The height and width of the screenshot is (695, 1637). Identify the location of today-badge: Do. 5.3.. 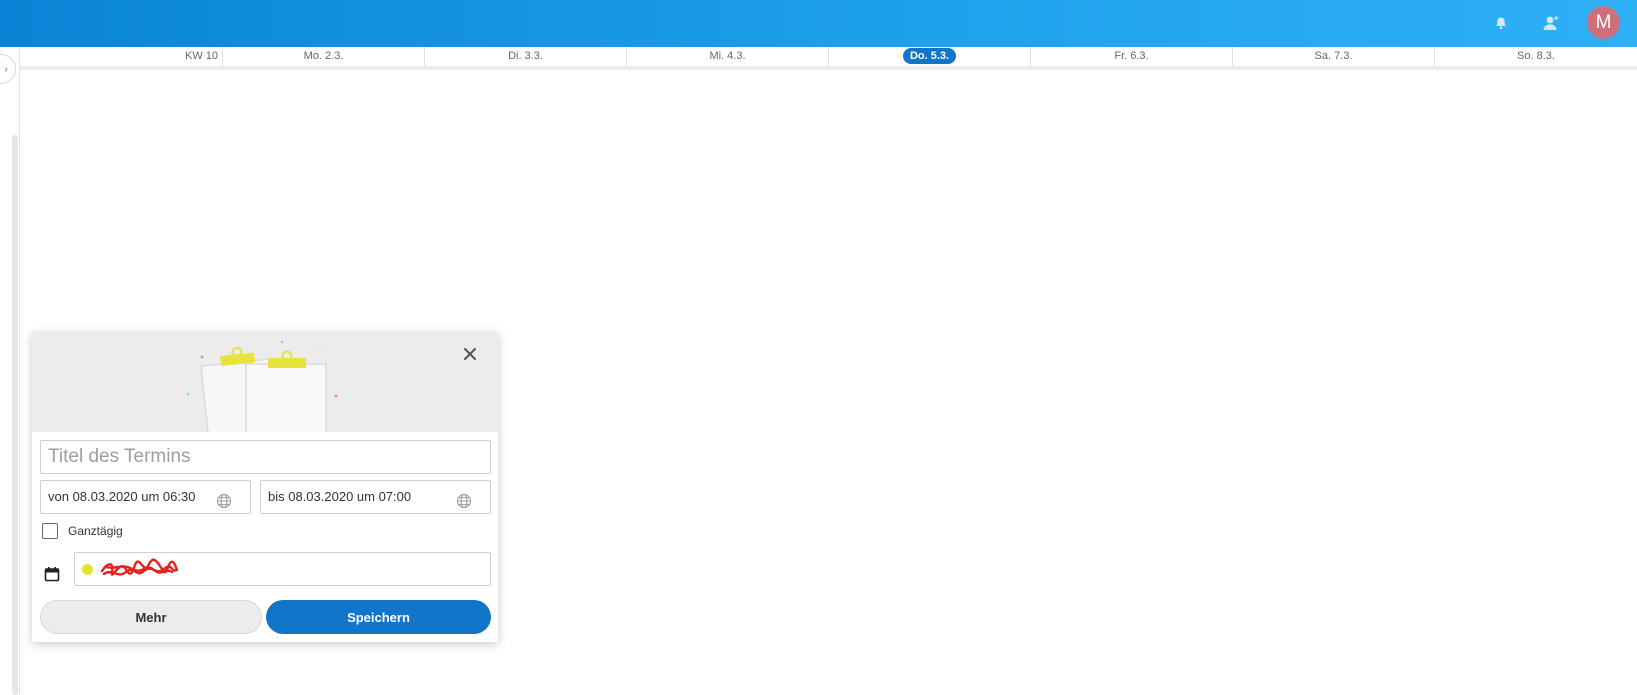
(929, 56).